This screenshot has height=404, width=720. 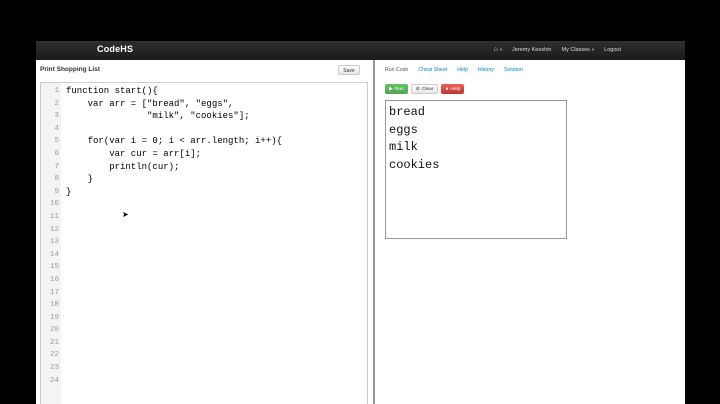 I want to click on code-text: for(var i = 0; i < arr.length; i++){, so click(x=174, y=141).